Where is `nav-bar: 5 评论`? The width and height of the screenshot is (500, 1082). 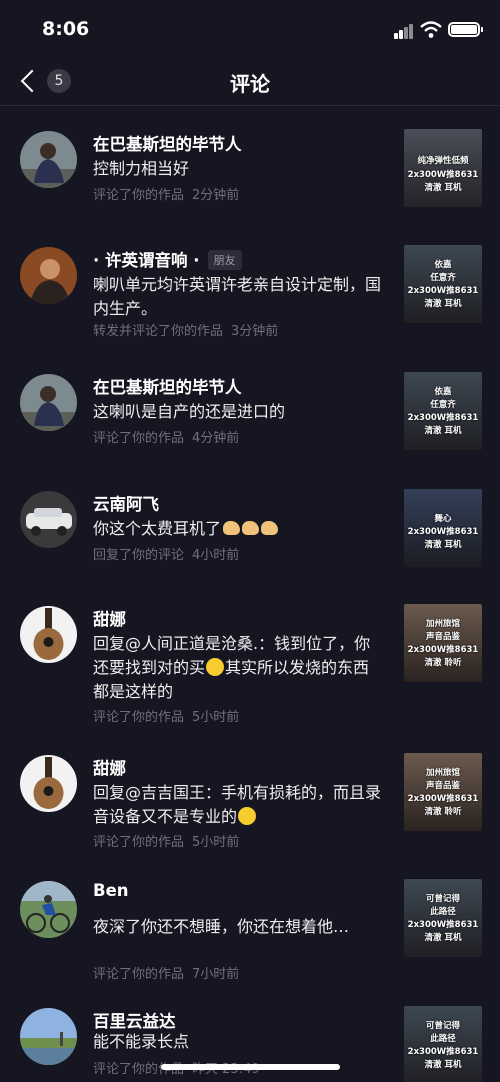 nav-bar: 5 评论 is located at coordinates (250, 82).